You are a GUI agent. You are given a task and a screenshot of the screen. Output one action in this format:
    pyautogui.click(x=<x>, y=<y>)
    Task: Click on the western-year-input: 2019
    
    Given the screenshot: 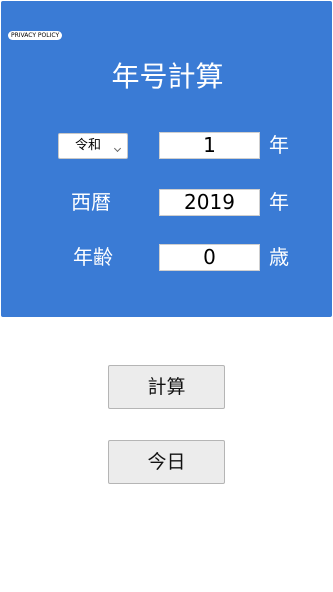 What is the action you would take?
    pyautogui.click(x=209, y=202)
    